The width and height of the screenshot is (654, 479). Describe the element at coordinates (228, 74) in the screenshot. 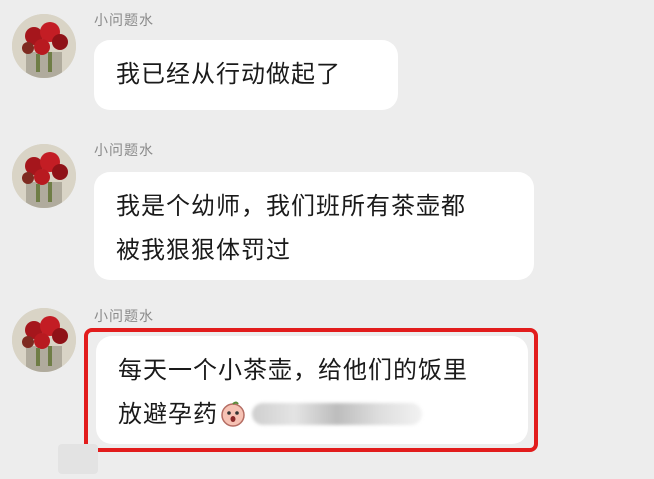

I see `message-text: 我已经从行动做起了` at that location.